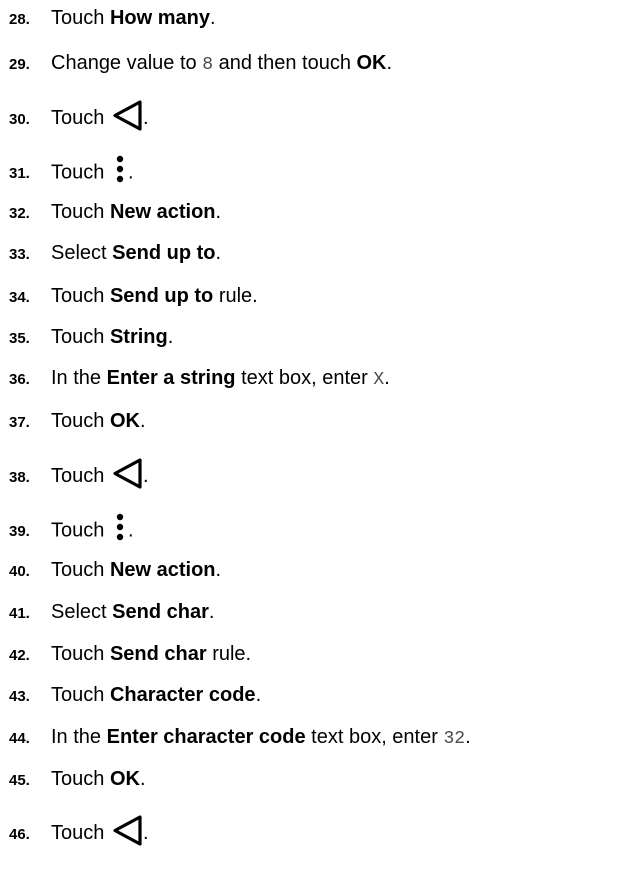  What do you see at coordinates (19, 297) in the screenshot?
I see `step-number: 34.` at bounding box center [19, 297].